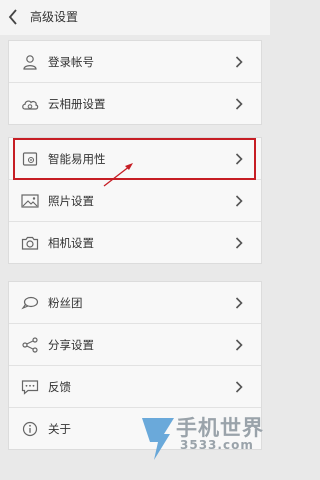  What do you see at coordinates (135, 387) in the screenshot?
I see `list-item-feedback: 反馈` at bounding box center [135, 387].